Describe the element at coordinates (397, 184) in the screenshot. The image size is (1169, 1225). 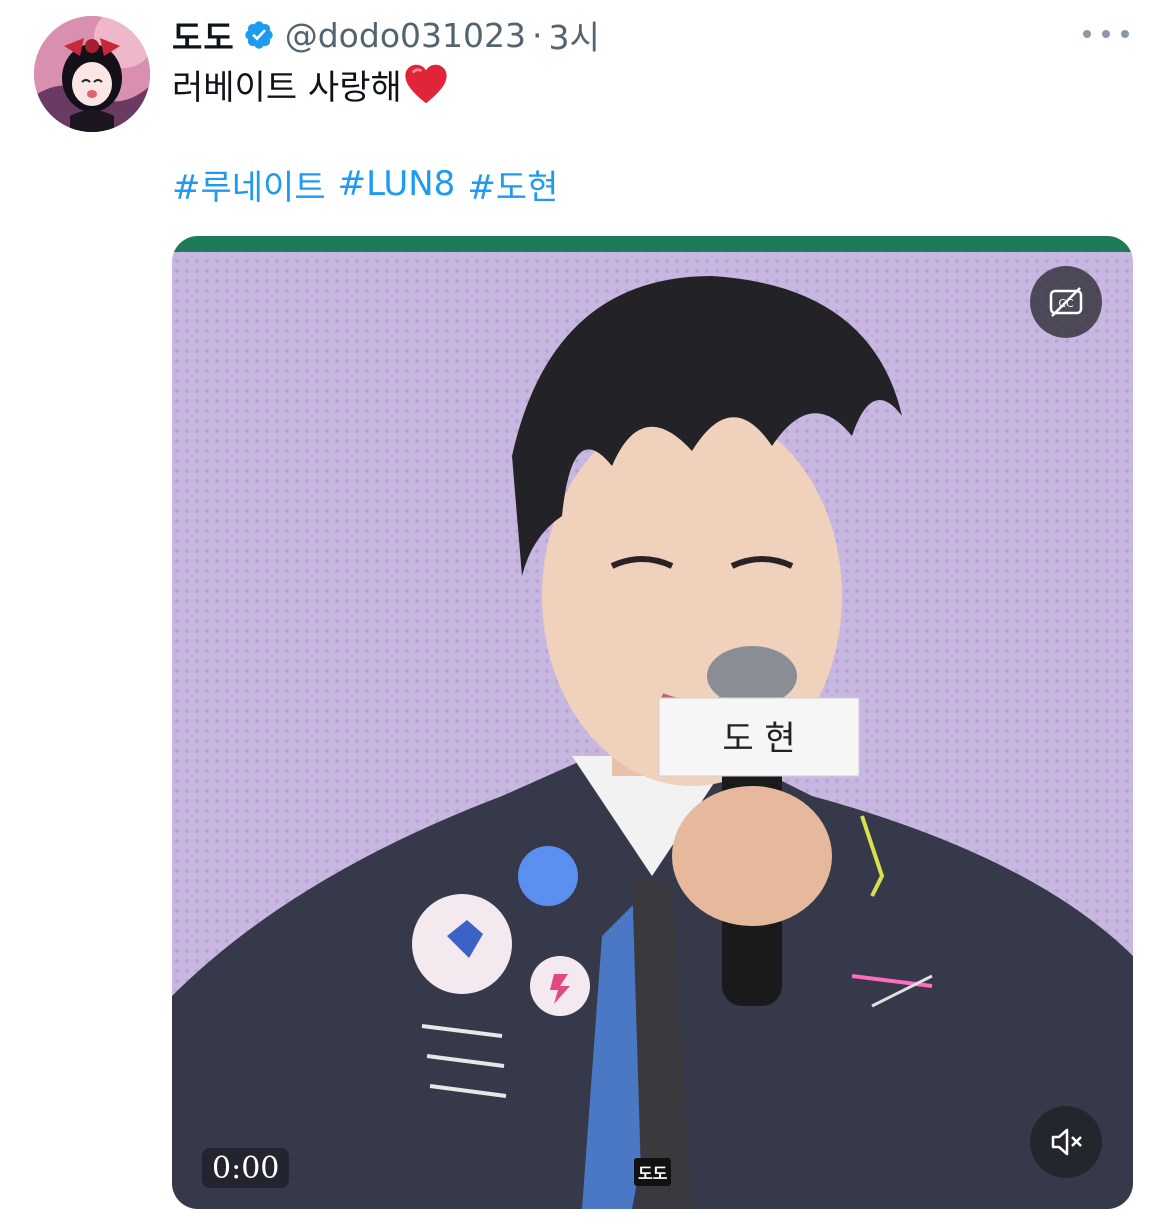
I see `hashtag-link: #LUN8` at that location.